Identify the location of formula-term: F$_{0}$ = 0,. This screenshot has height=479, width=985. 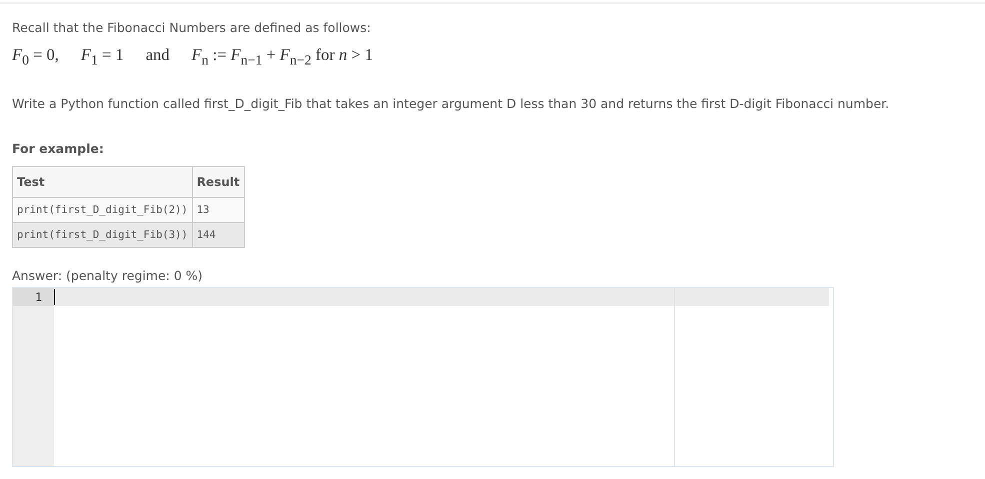
(35, 56).